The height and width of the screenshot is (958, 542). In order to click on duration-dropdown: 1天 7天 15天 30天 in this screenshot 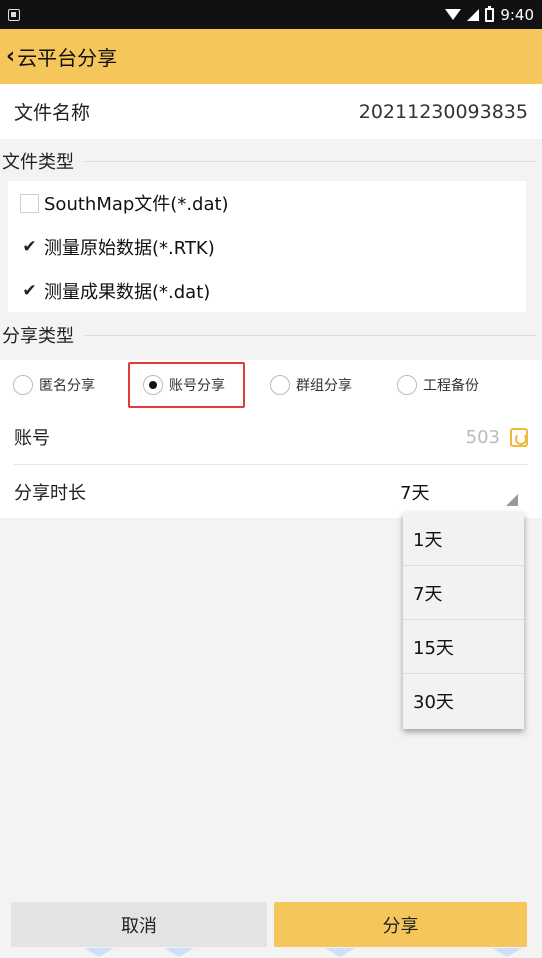, I will do `click(463, 620)`.